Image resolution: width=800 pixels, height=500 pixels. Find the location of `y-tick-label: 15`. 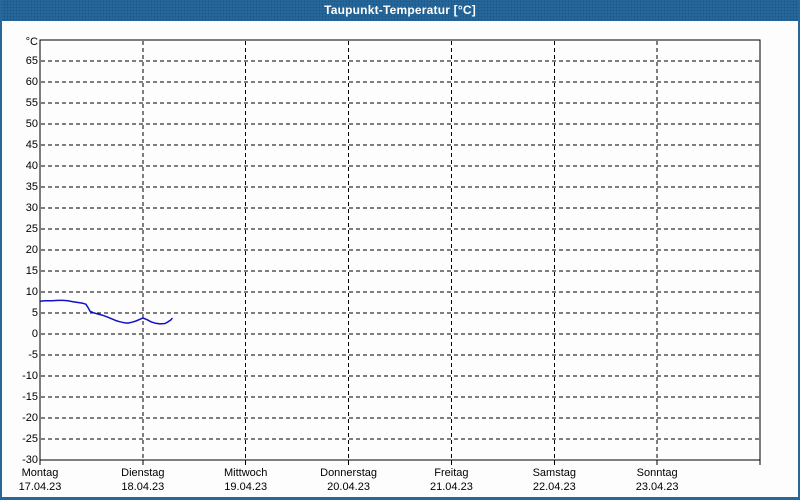

y-tick-label: 15 is located at coordinates (31, 271).